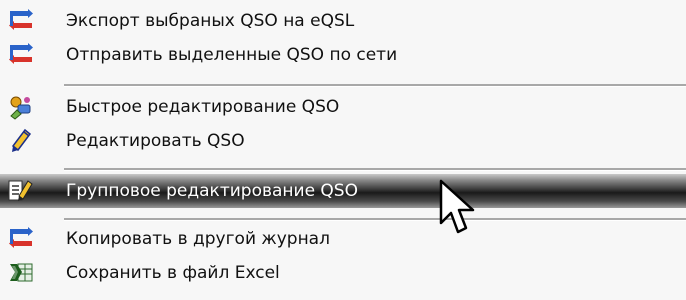  Describe the element at coordinates (457, 206) in the screenshot. I see `mouse-pointer-icon` at that location.